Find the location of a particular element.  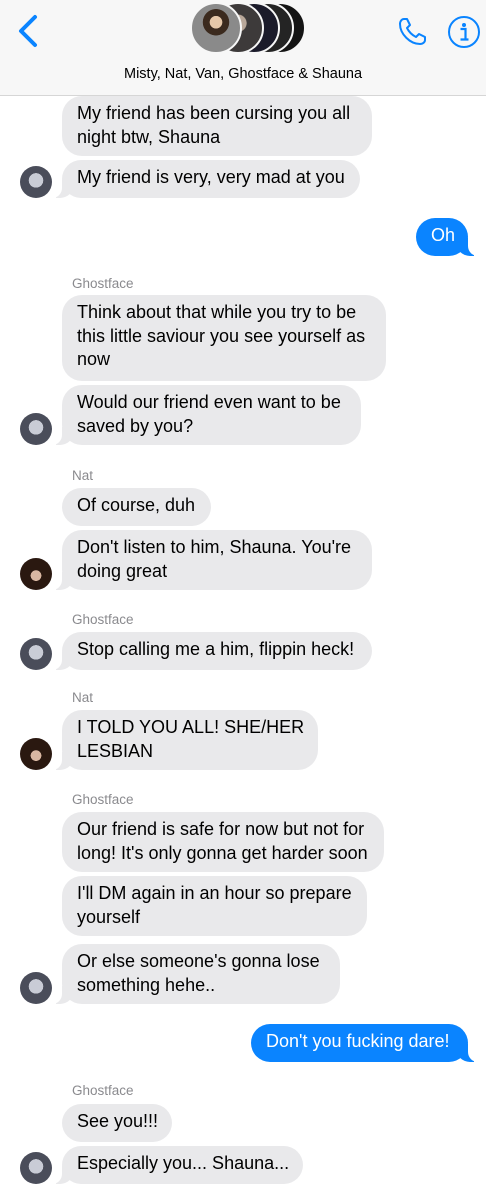

outgoing-message-bubble: Oh is located at coordinates (447, 237).